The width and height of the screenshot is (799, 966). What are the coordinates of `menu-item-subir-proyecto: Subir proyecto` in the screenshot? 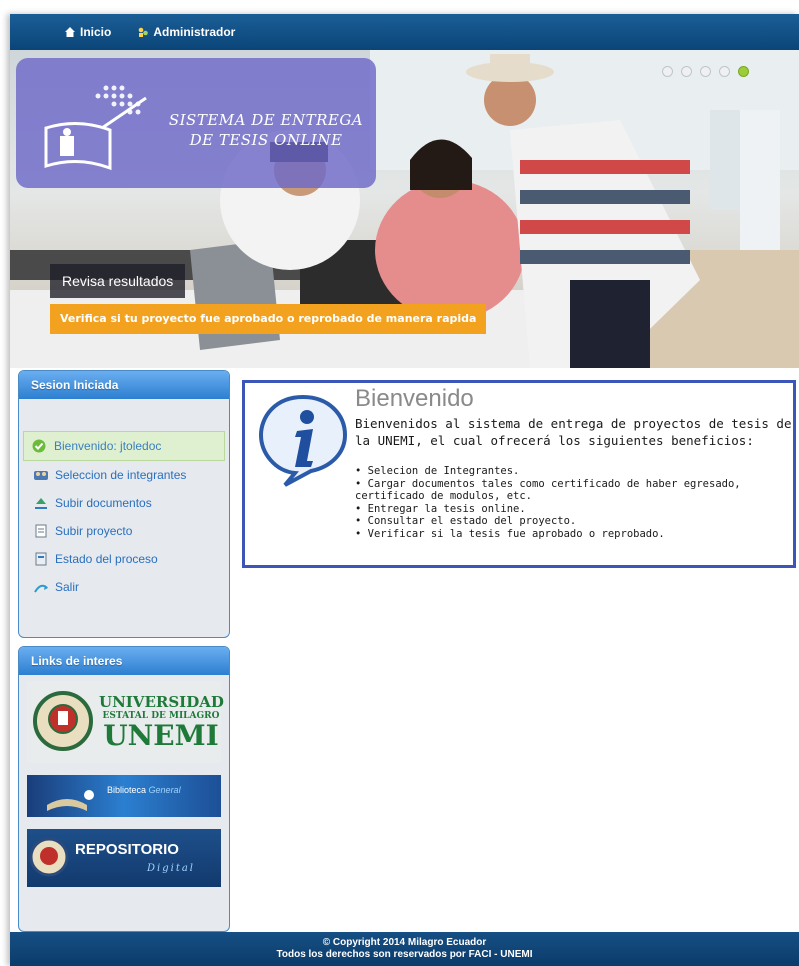 It's located at (124, 531).